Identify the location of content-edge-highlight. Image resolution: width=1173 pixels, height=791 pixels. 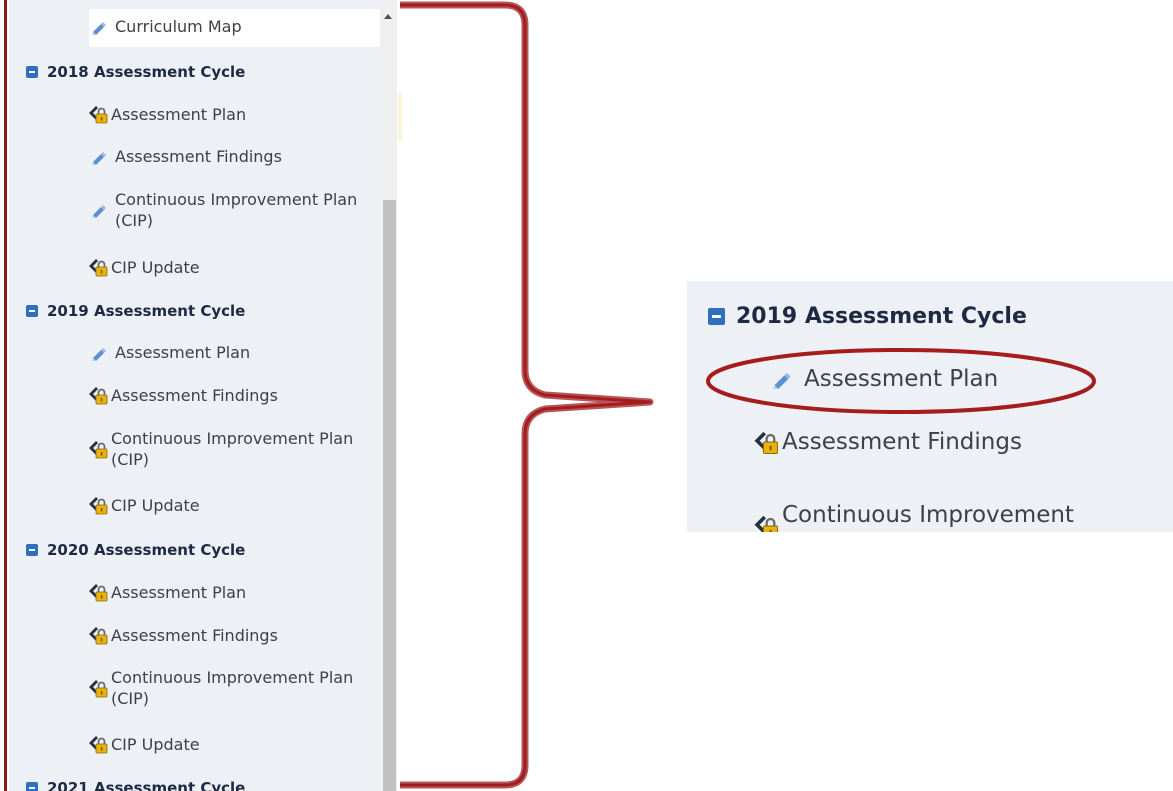
(400, 117).